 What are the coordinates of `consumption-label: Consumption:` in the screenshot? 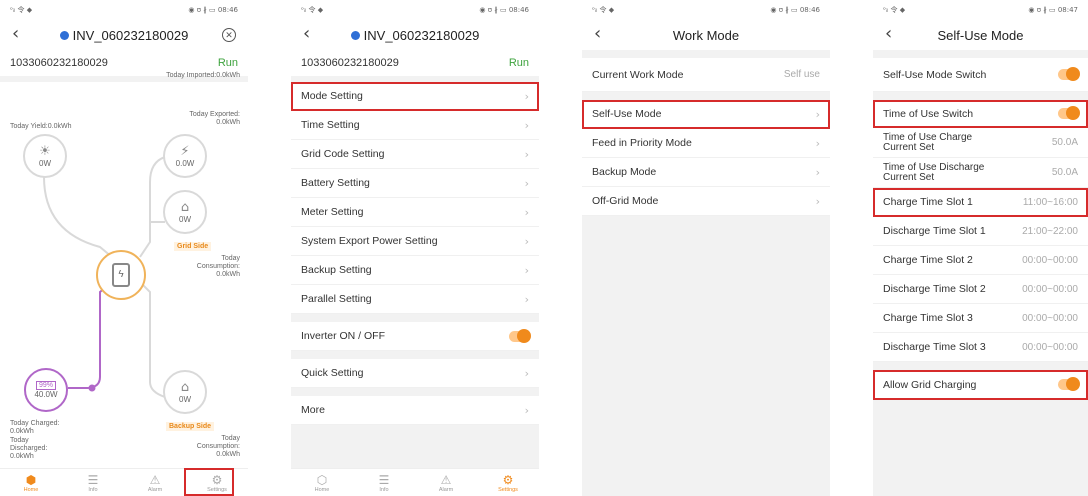 It's located at (218, 266).